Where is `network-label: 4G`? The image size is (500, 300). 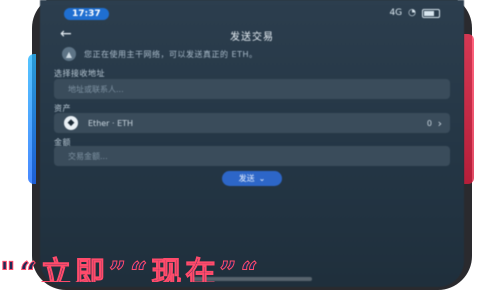
network-label: 4G is located at coordinates (396, 13).